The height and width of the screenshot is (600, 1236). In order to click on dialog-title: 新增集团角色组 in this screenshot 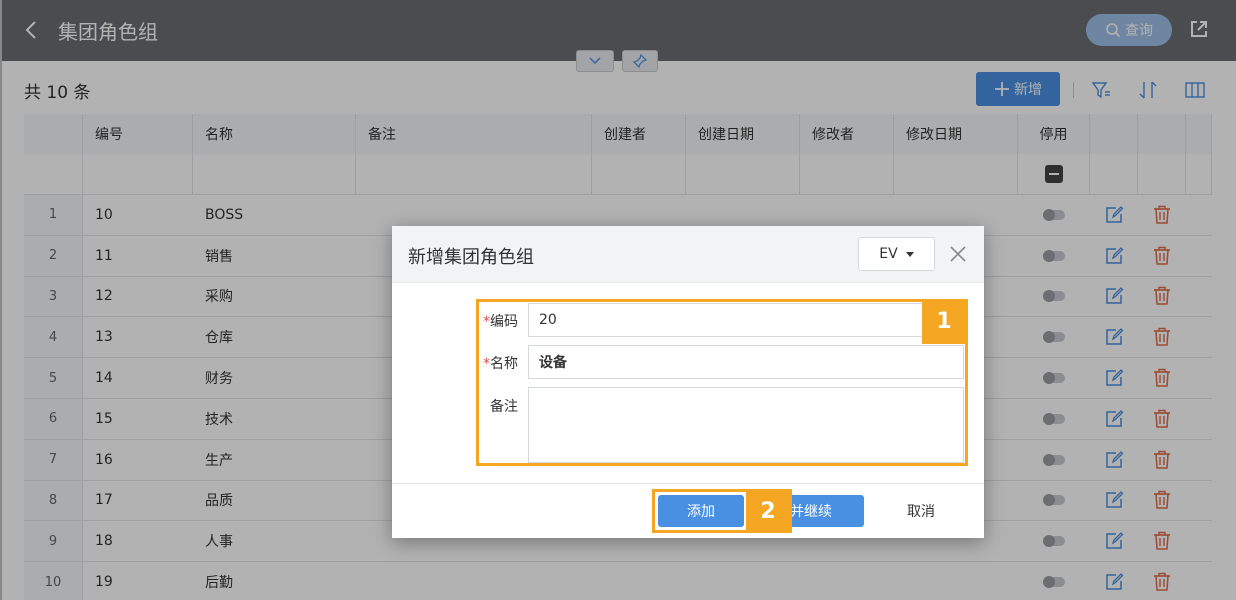, I will do `click(471, 257)`.